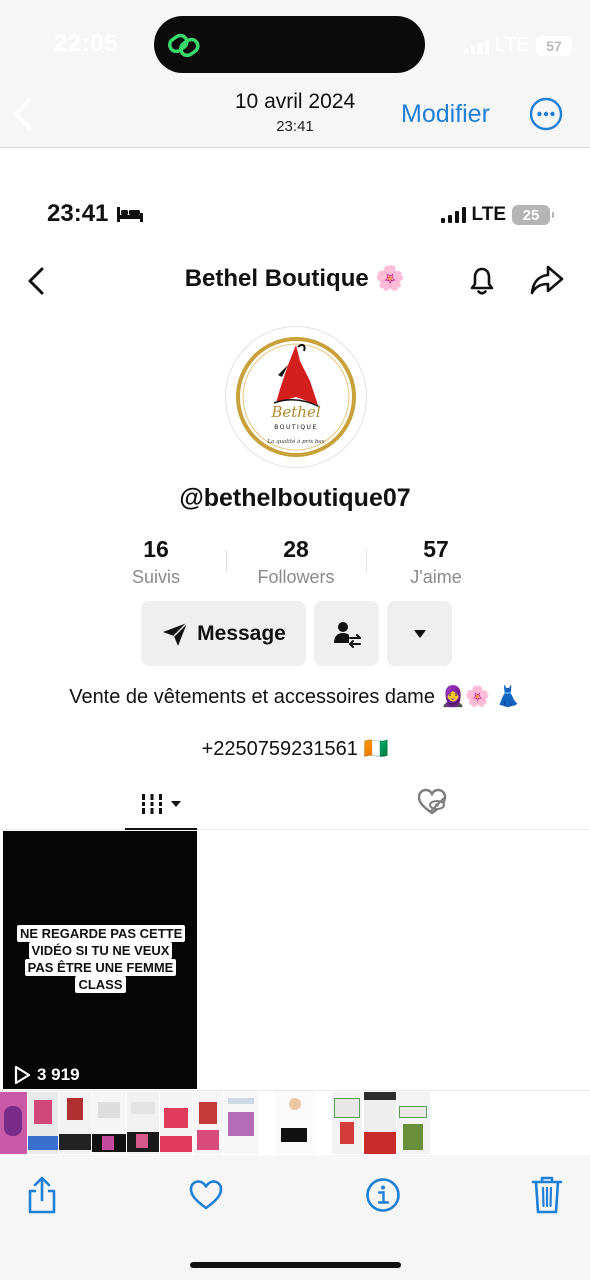  Describe the element at coordinates (289, 44) in the screenshot. I see `dynamic-island` at that location.